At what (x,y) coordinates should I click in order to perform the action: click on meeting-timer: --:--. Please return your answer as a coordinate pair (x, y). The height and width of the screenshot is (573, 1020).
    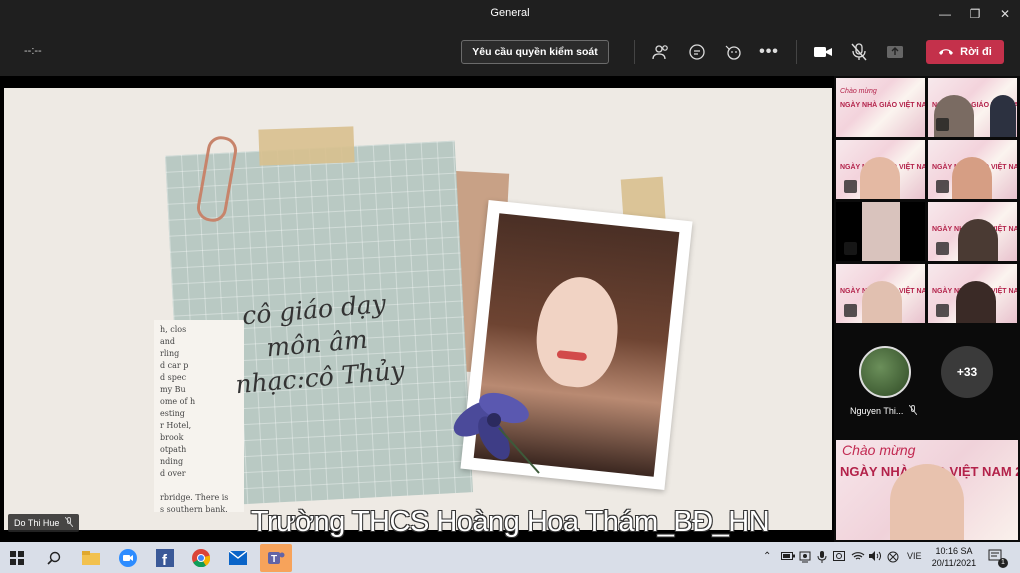
    Looking at the image, I should click on (33, 51).